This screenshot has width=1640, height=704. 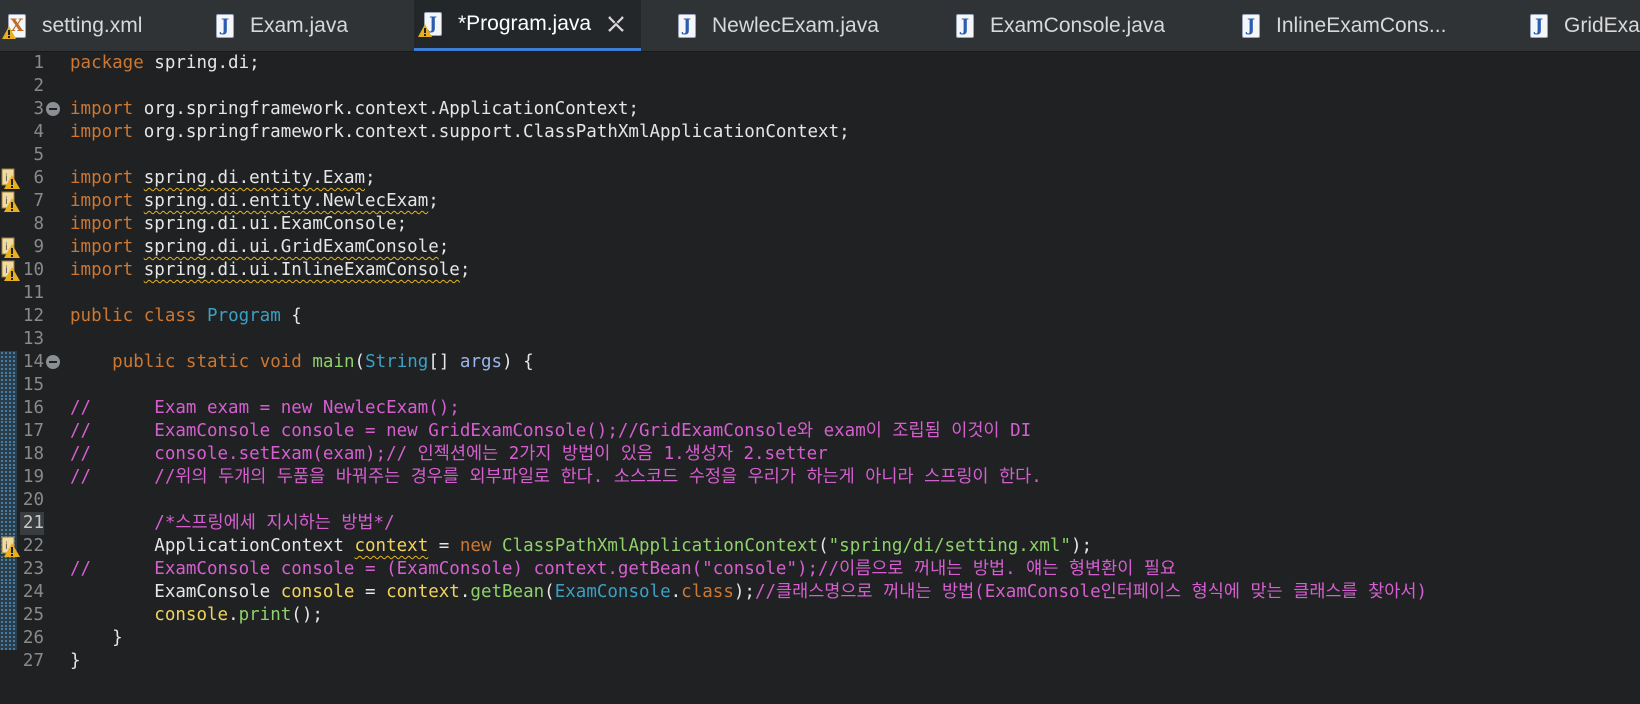 I want to click on close-icon, so click(x=616, y=24).